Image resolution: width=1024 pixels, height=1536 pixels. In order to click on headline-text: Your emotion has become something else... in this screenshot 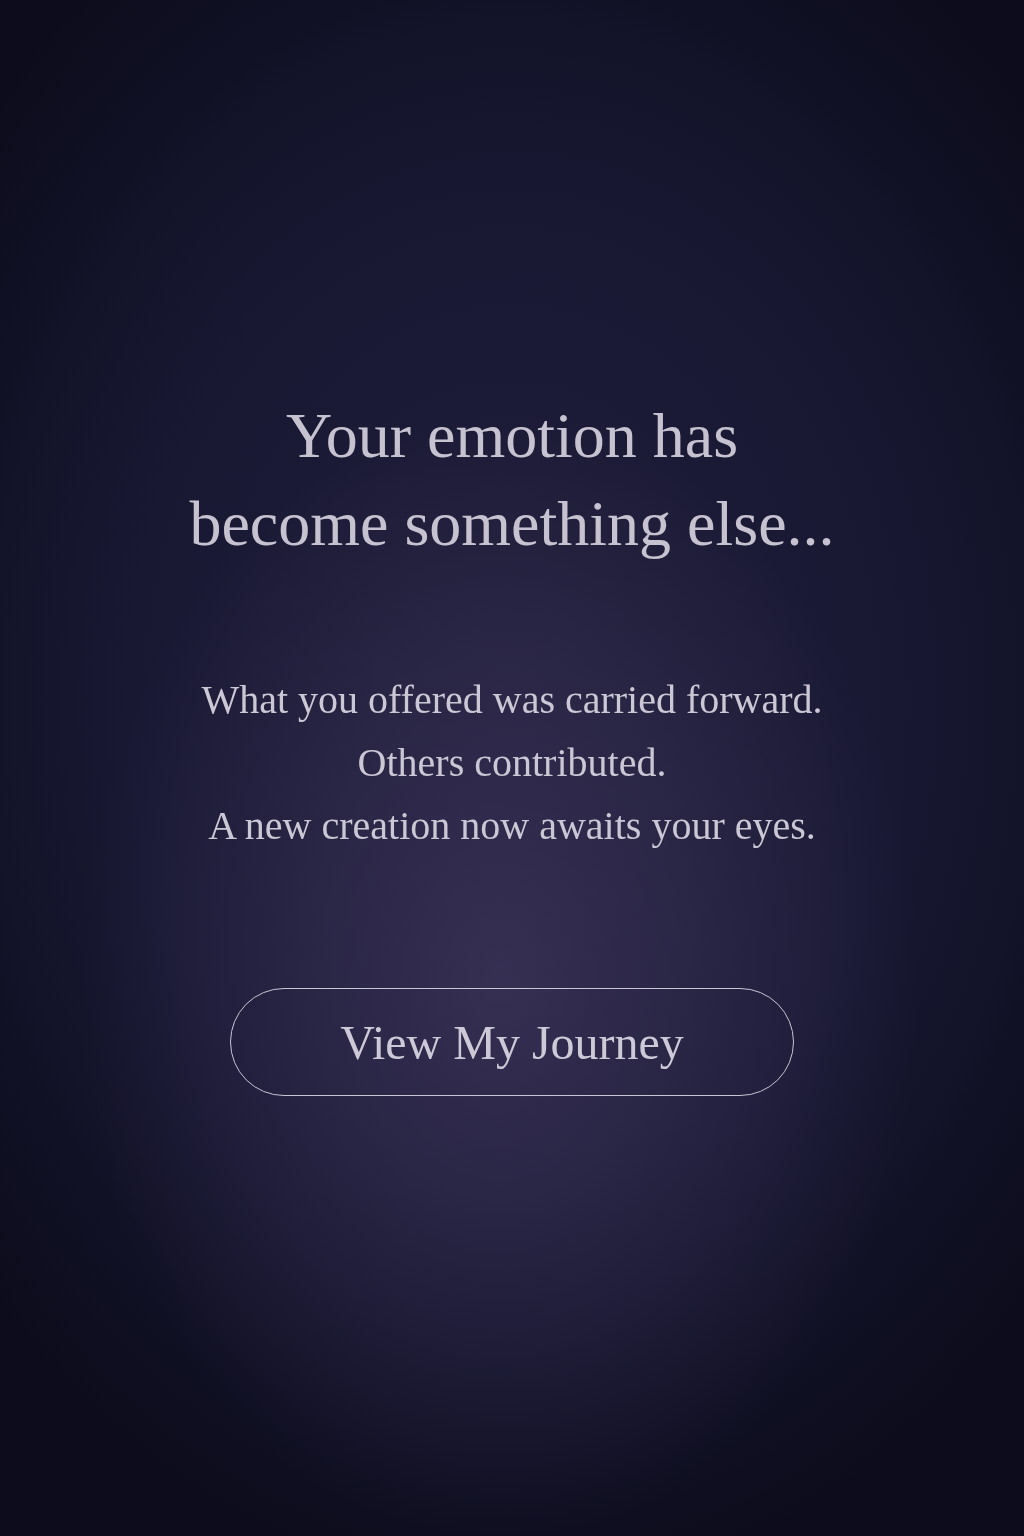, I will do `click(512, 480)`.